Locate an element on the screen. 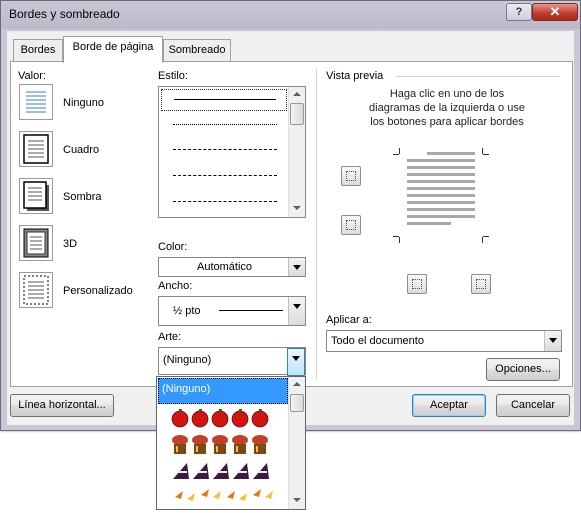 The height and width of the screenshot is (513, 581). color-label: Color: is located at coordinates (173, 247).